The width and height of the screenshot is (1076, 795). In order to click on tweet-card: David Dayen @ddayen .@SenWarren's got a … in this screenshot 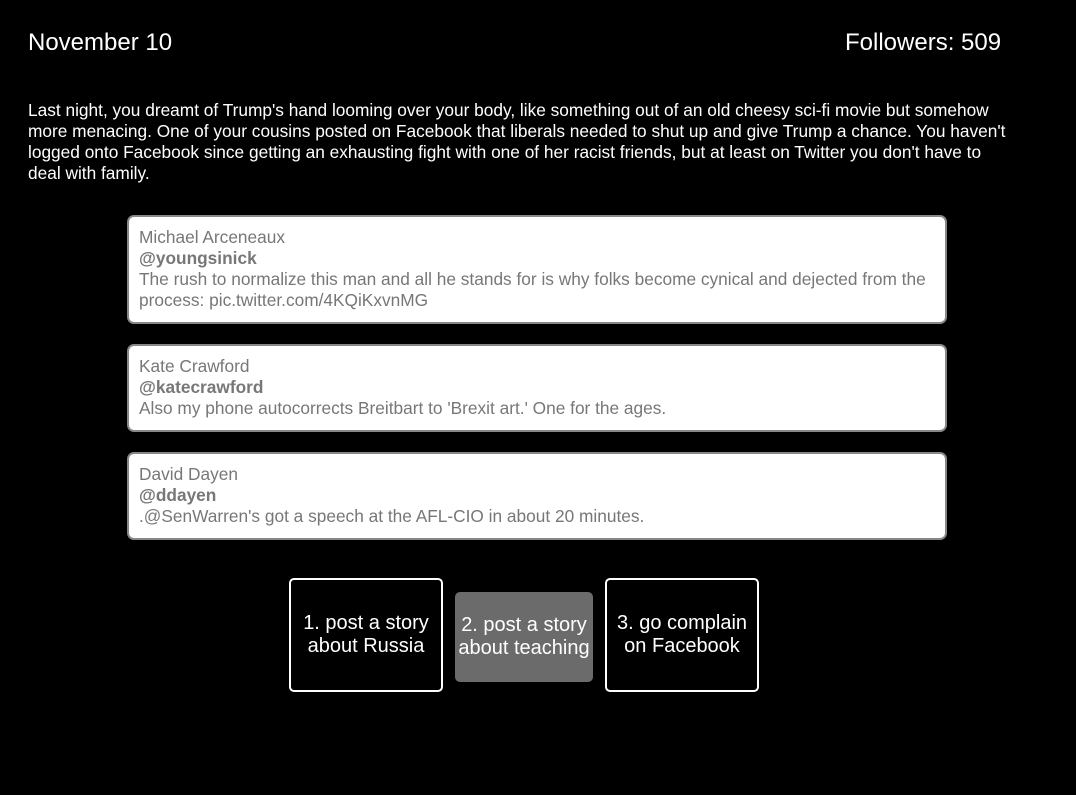, I will do `click(537, 496)`.